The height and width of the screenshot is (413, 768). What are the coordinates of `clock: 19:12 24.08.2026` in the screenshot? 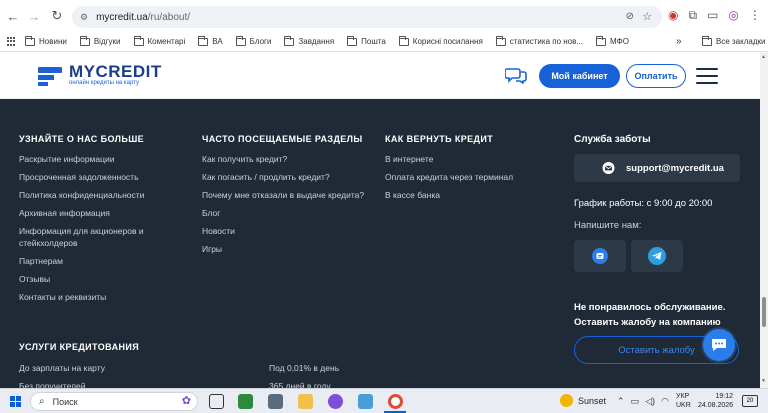 It's located at (715, 401).